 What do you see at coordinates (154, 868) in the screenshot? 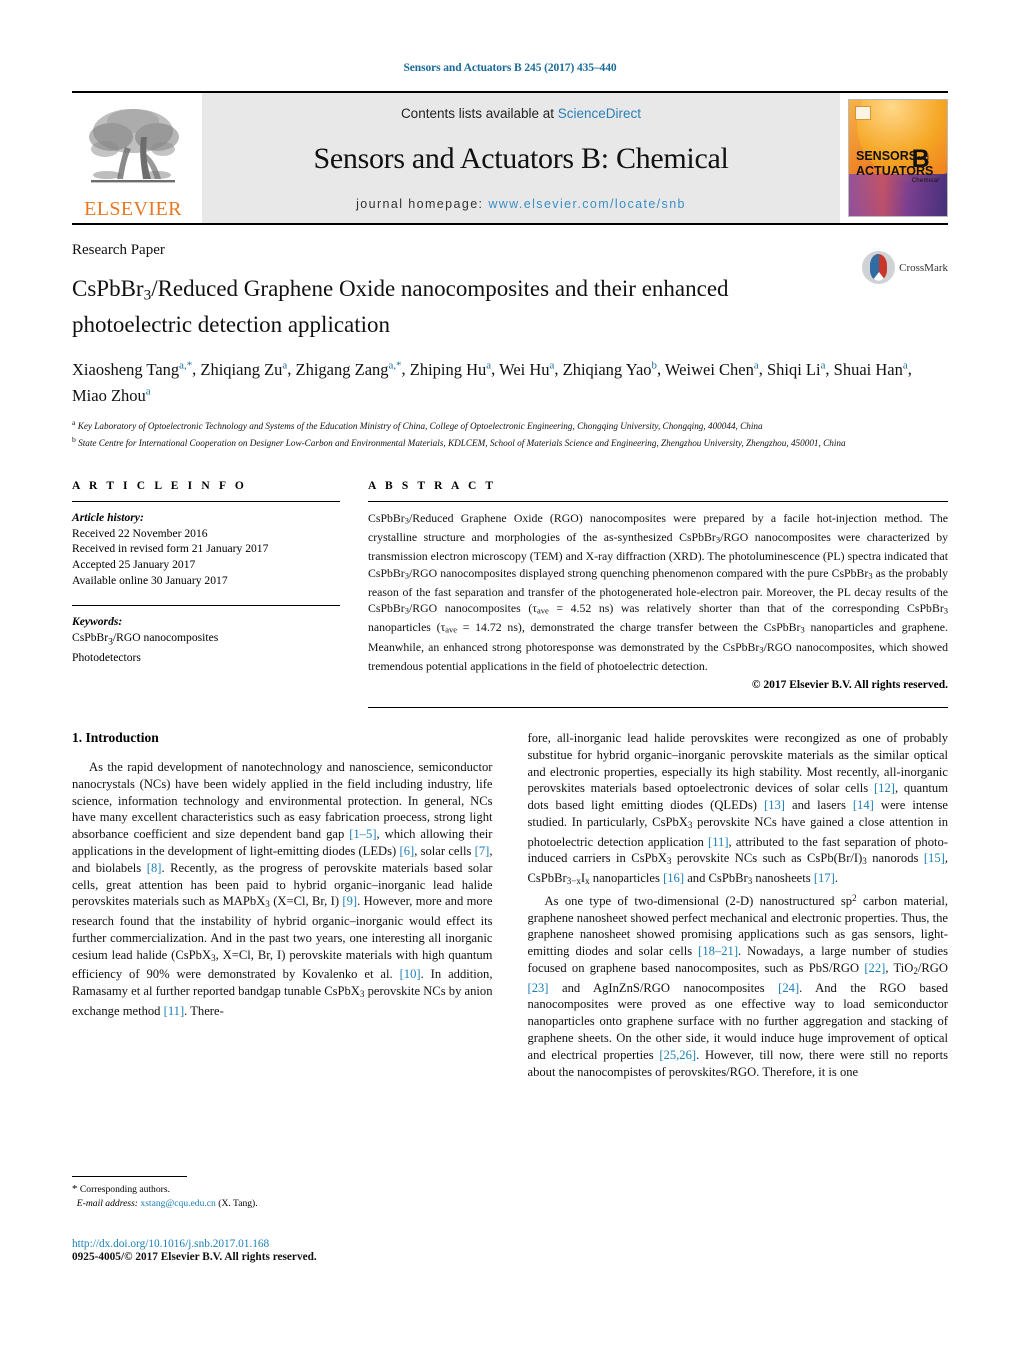
I see `citation-link: [8]` at bounding box center [154, 868].